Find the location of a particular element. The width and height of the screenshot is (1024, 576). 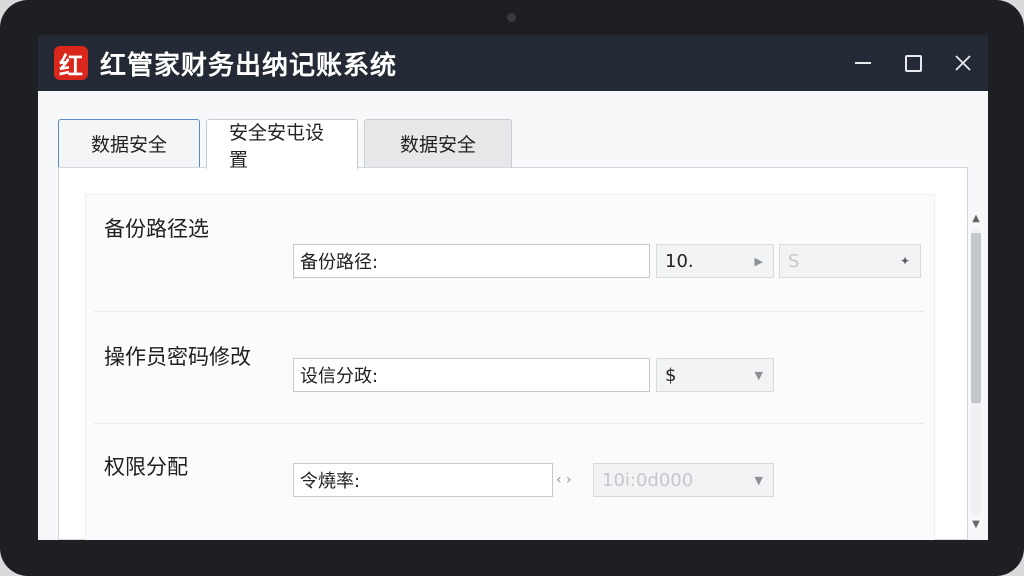

app-logo-icon: 红 is located at coordinates (71, 63).